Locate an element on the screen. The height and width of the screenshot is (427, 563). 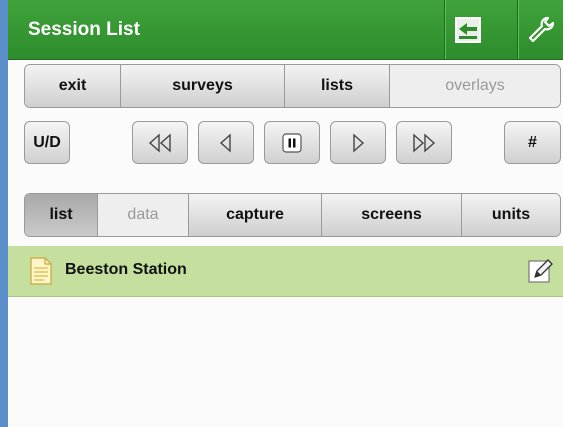
step-back-icon is located at coordinates (225, 142).